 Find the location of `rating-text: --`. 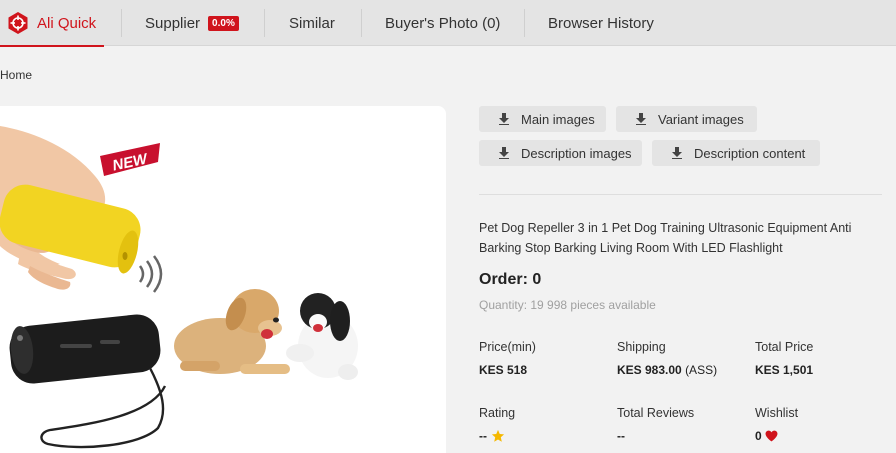

rating-text: -- is located at coordinates (483, 436).